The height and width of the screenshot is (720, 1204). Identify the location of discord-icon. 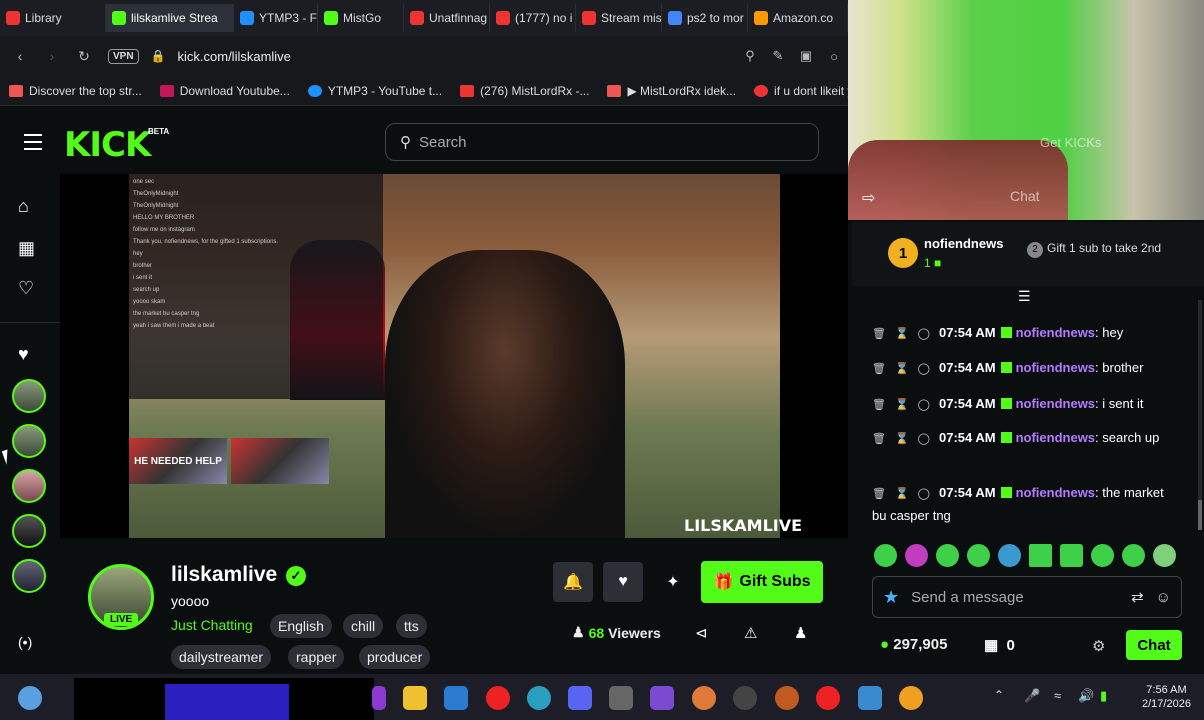
(580, 698).